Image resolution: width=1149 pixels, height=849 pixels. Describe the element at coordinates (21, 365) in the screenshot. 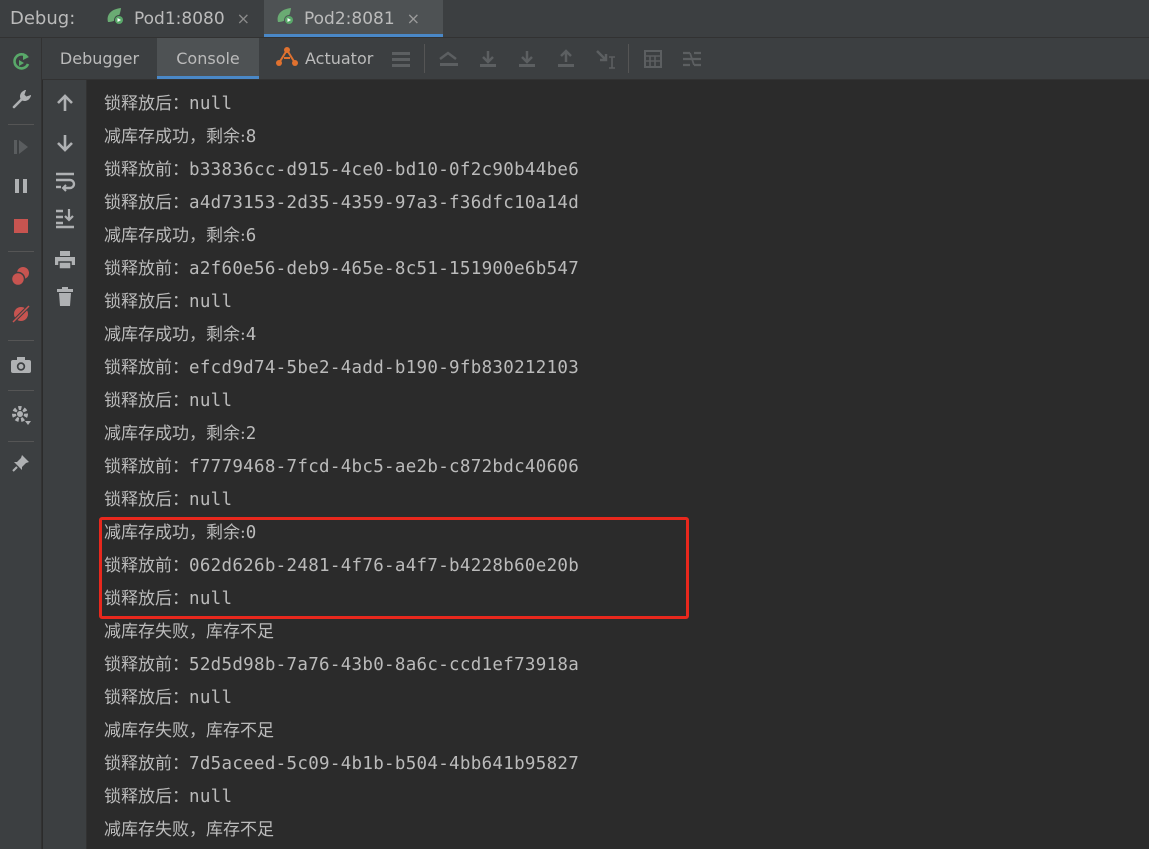

I see `camera-icon` at that location.